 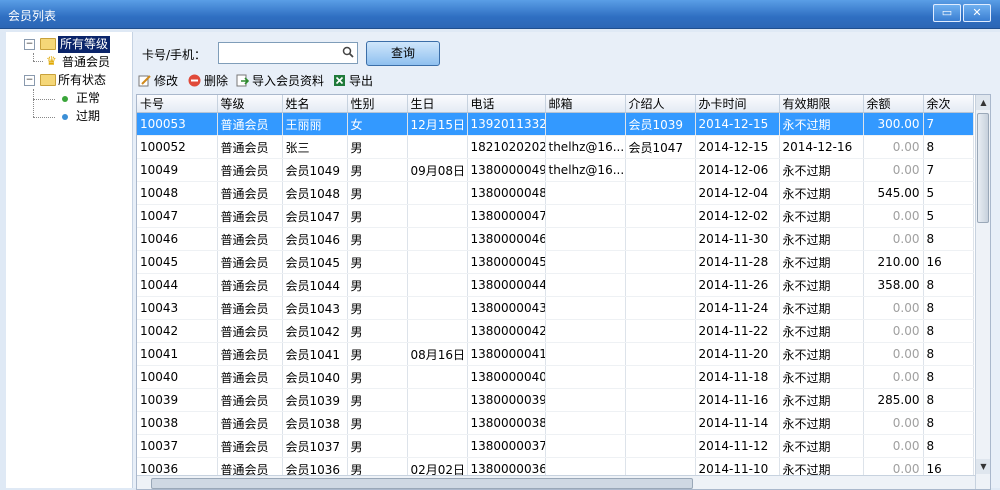 What do you see at coordinates (177, 354) in the screenshot?
I see `table-cell: 10041` at bounding box center [177, 354].